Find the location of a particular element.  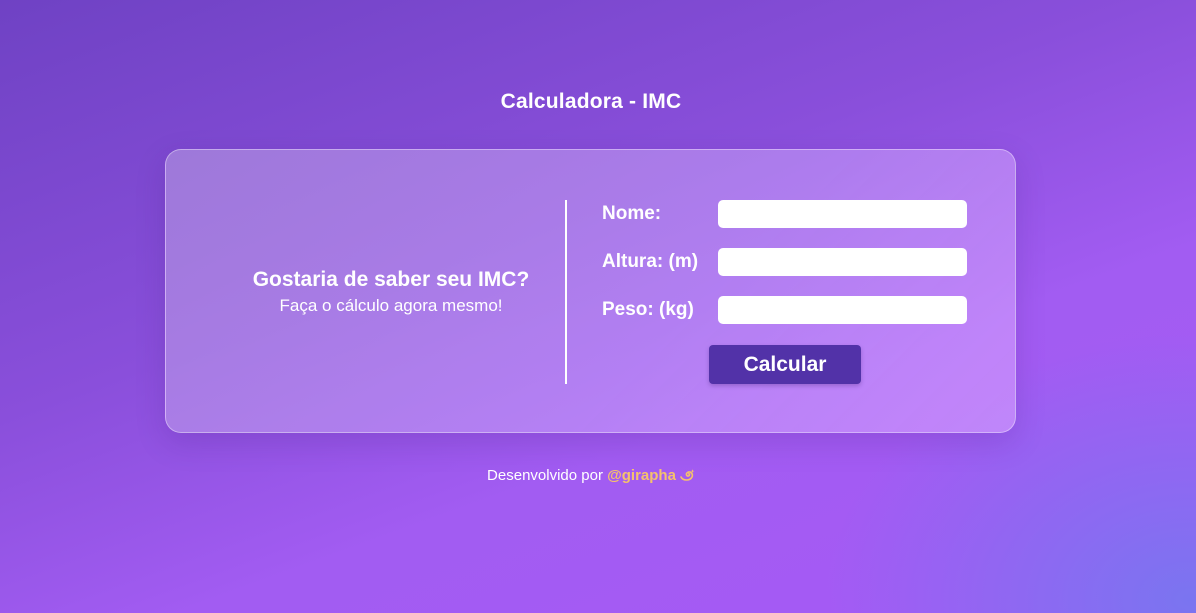

peso-input is located at coordinates (842, 310).